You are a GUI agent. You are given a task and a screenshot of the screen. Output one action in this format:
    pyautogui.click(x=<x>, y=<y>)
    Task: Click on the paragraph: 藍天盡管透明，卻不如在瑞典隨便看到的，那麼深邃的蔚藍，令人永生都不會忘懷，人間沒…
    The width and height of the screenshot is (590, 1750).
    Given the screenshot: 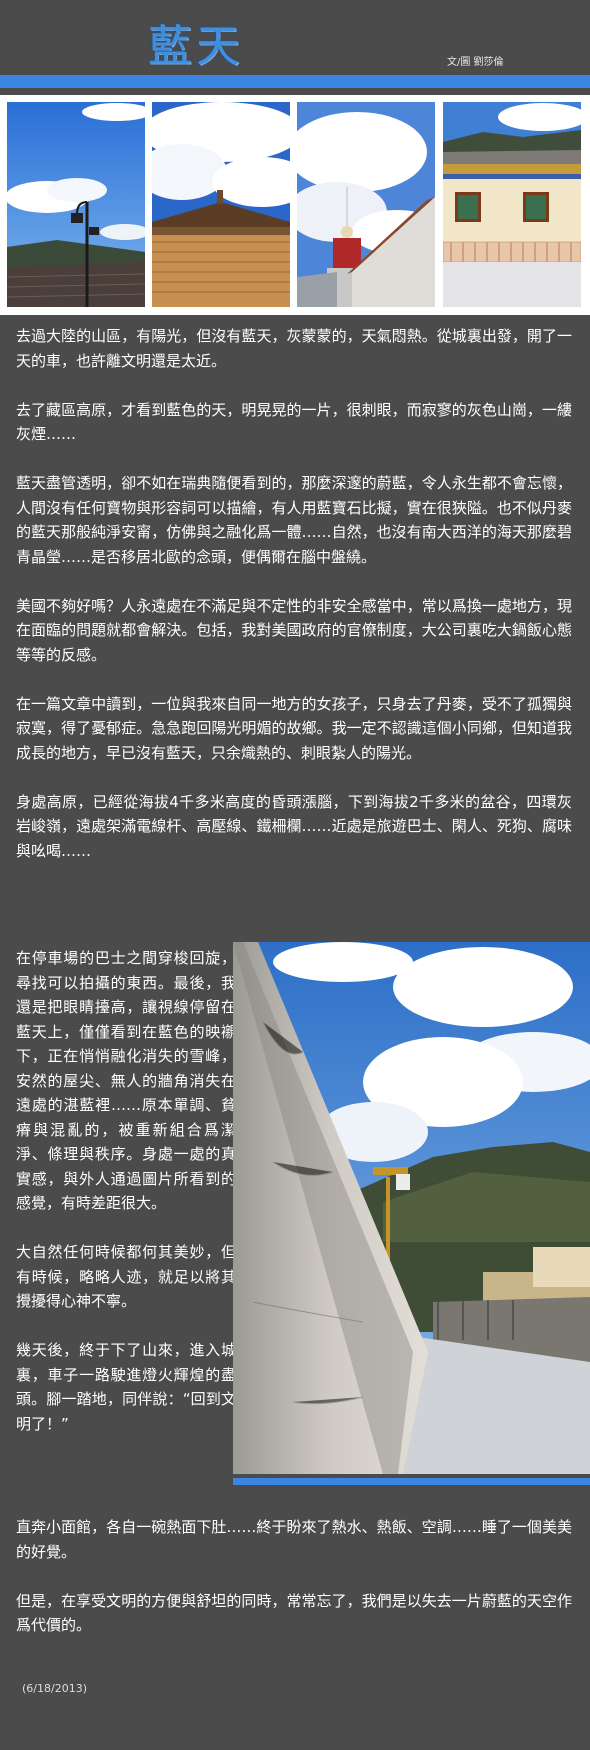 What is the action you would take?
    pyautogui.click(x=294, y=520)
    